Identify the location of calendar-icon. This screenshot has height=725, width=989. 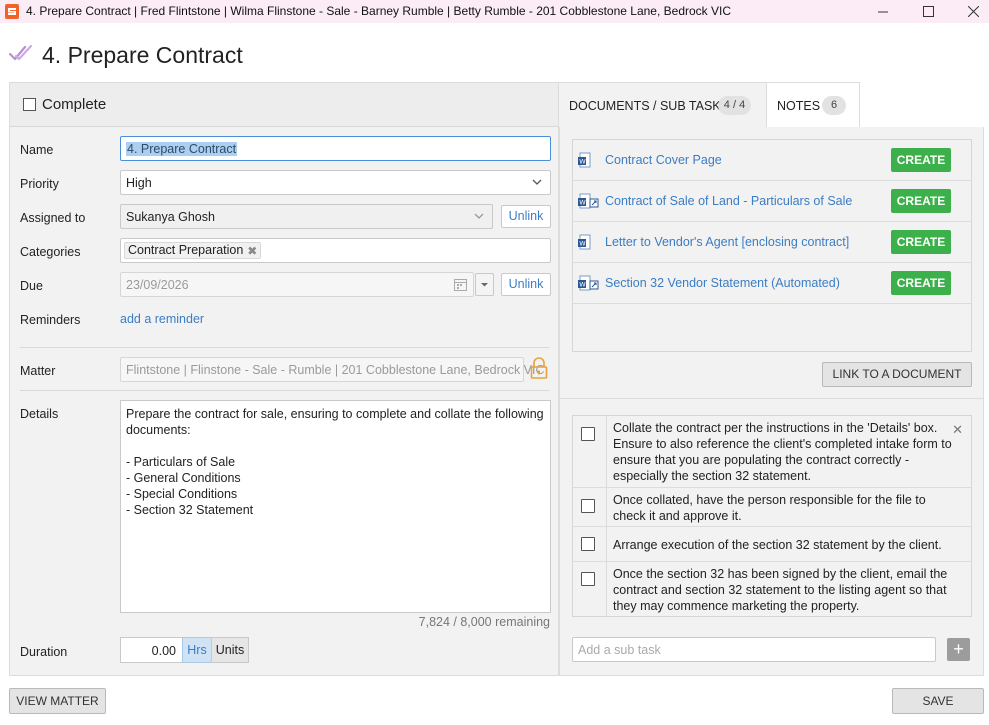
(460, 284).